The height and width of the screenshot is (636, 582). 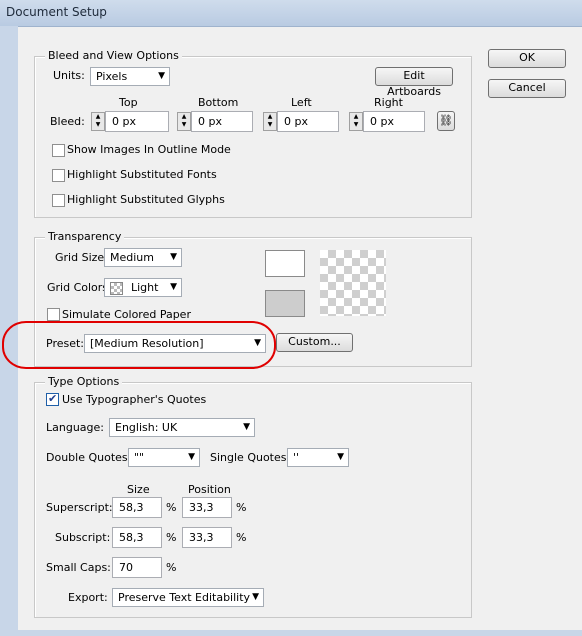 I want to click on grid-size-value: Medium, so click(x=132, y=257).